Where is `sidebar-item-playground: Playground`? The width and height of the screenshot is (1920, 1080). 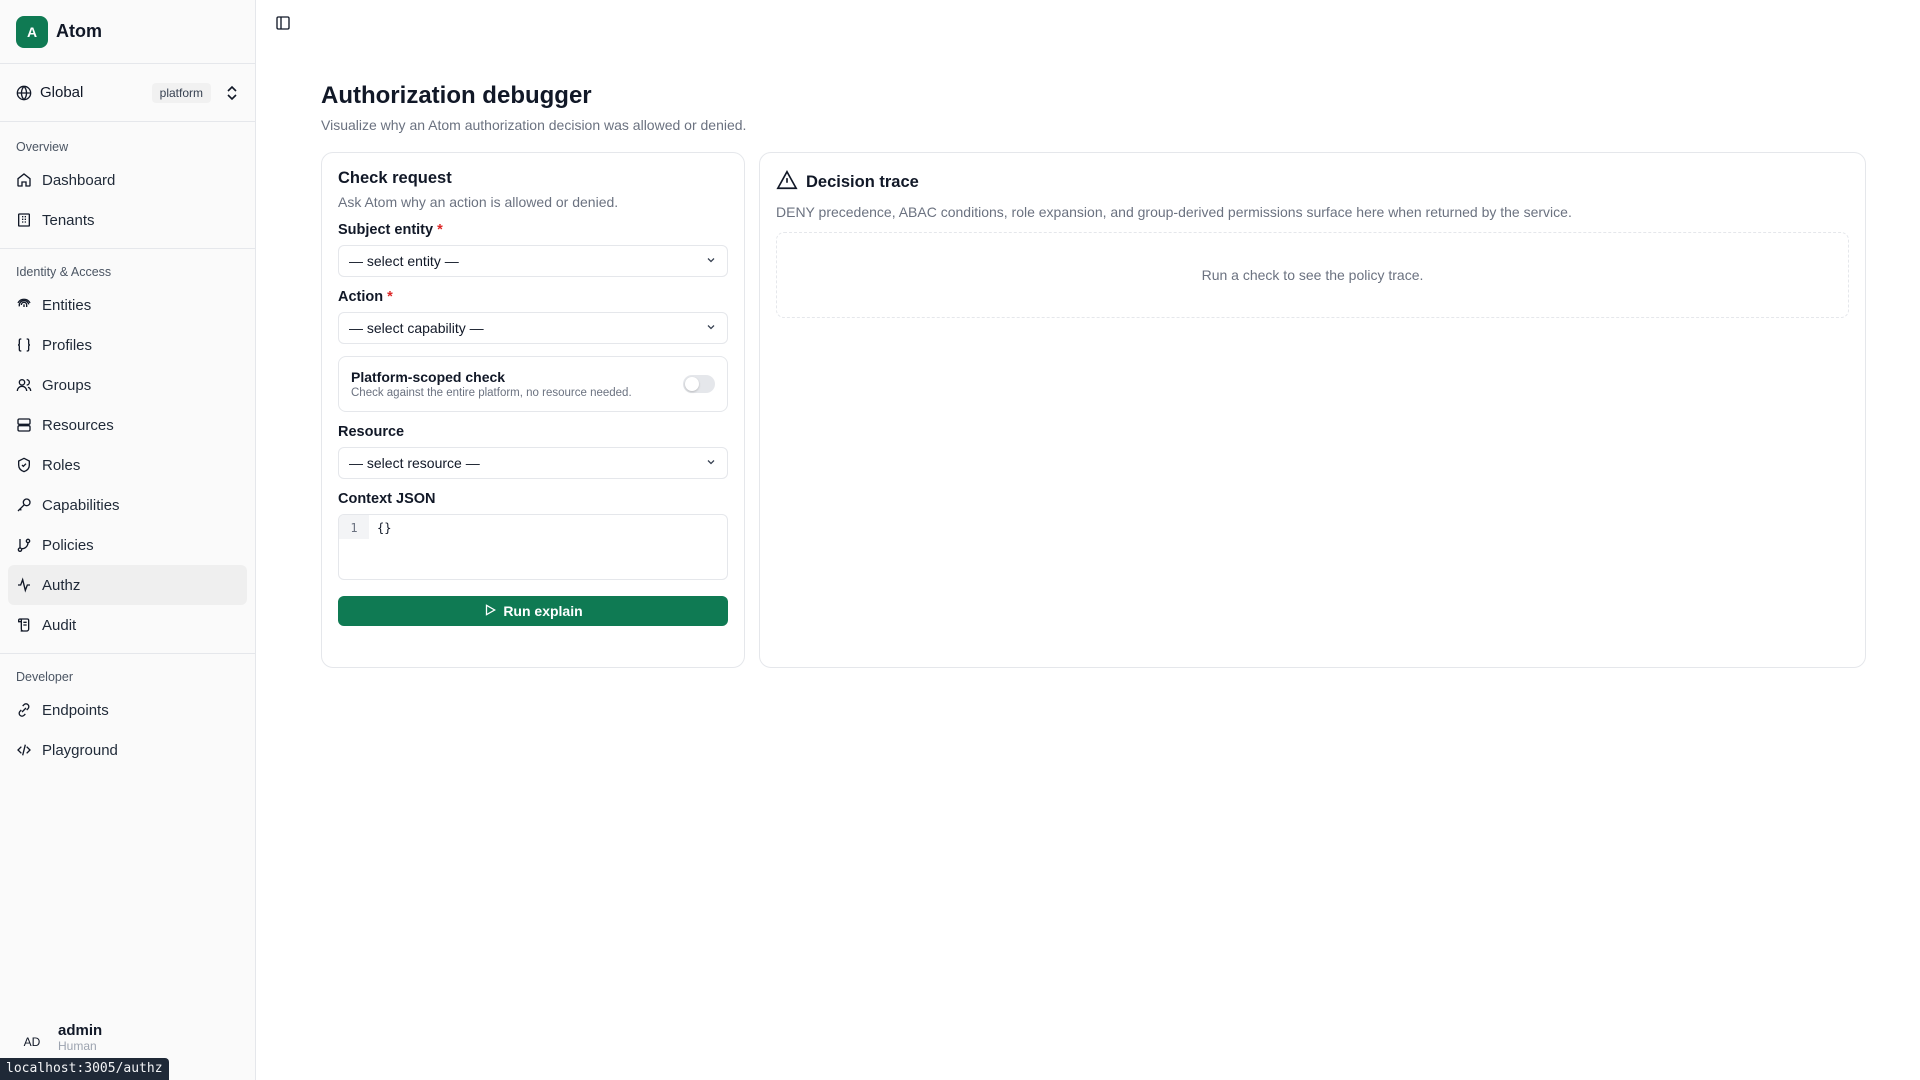 sidebar-item-playground: Playground is located at coordinates (127, 750).